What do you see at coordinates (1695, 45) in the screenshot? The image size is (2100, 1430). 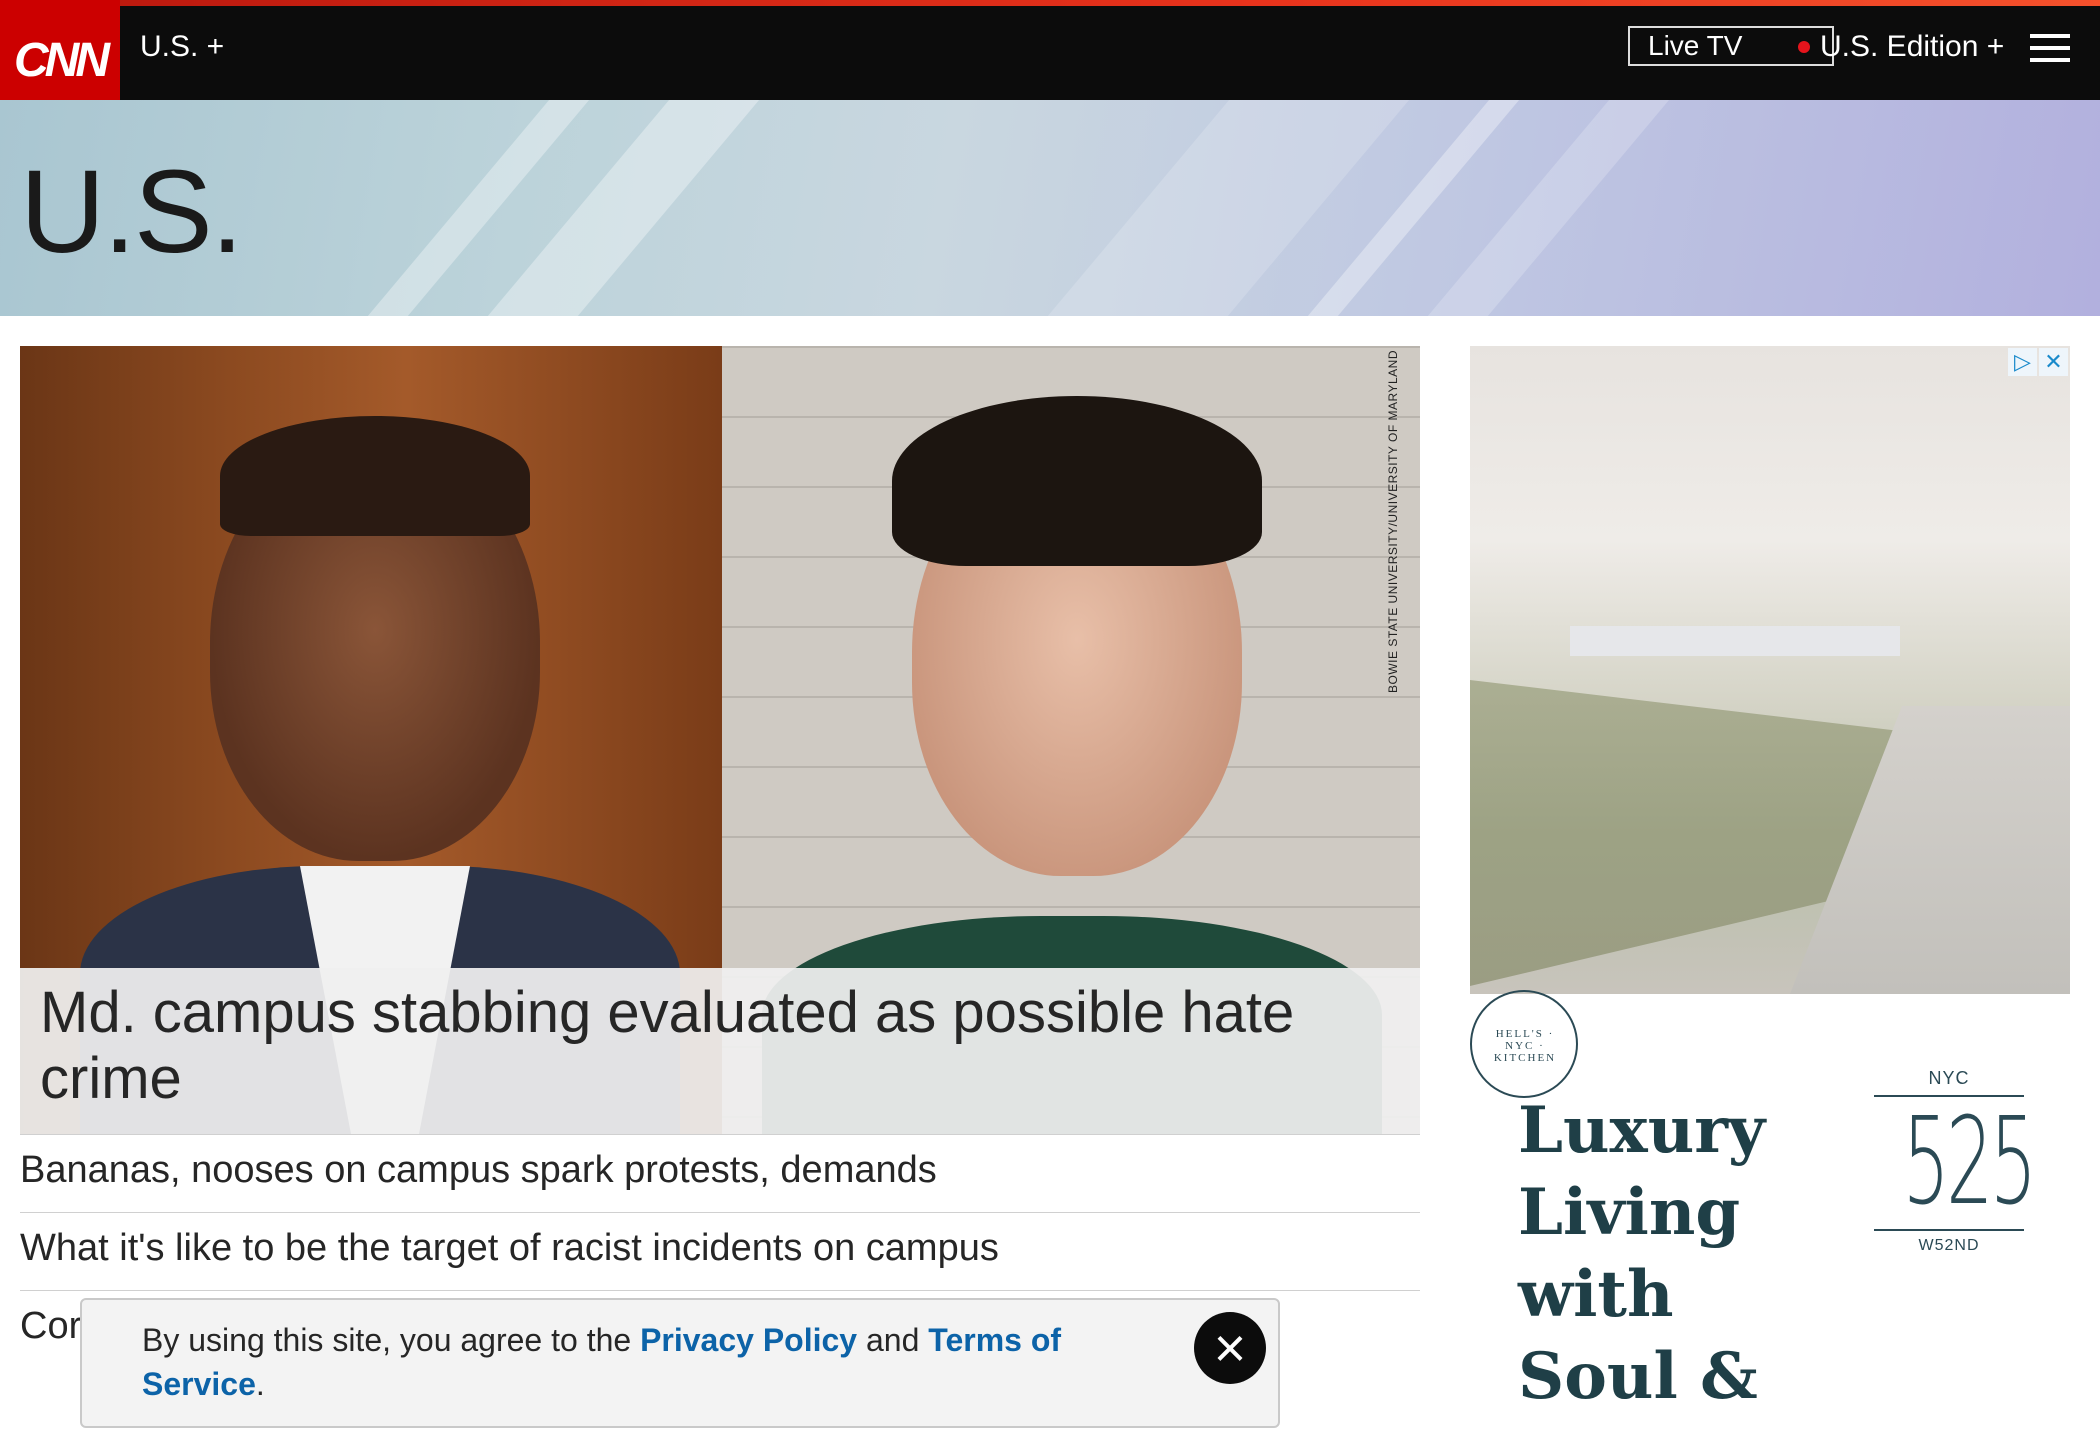 I see `live-tv-label: Live TV` at bounding box center [1695, 45].